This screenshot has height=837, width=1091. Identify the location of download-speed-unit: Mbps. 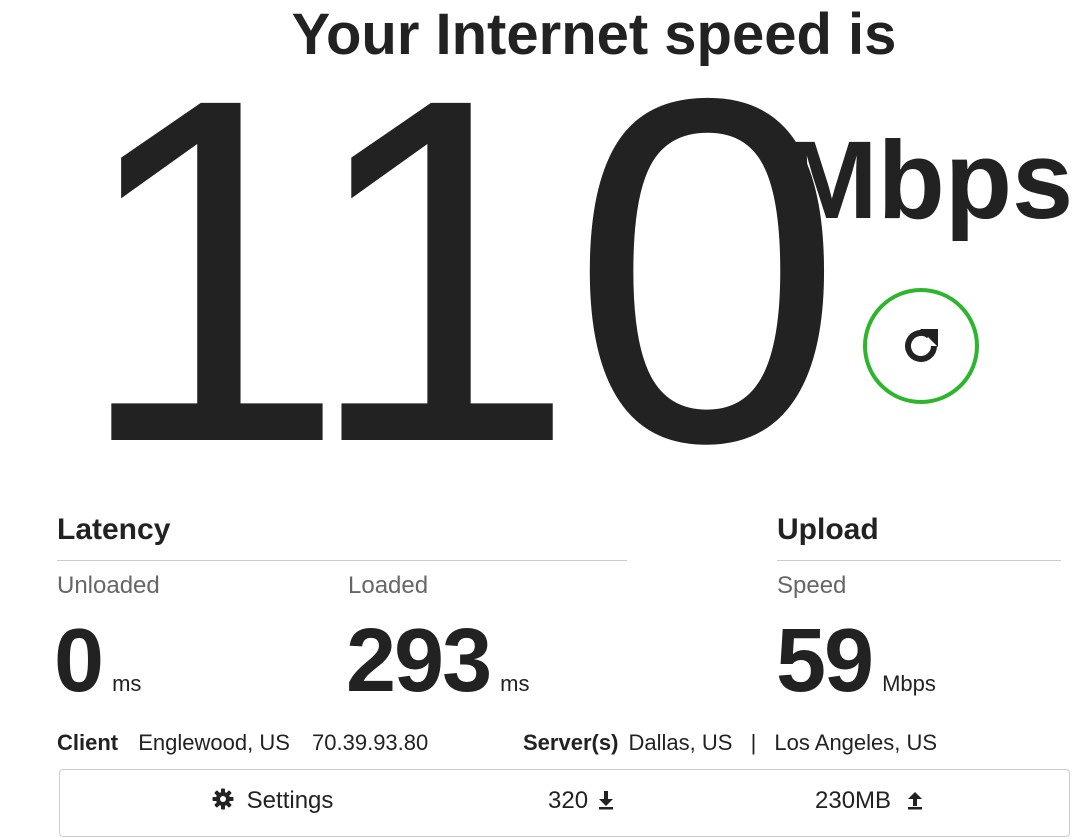
(930, 180).